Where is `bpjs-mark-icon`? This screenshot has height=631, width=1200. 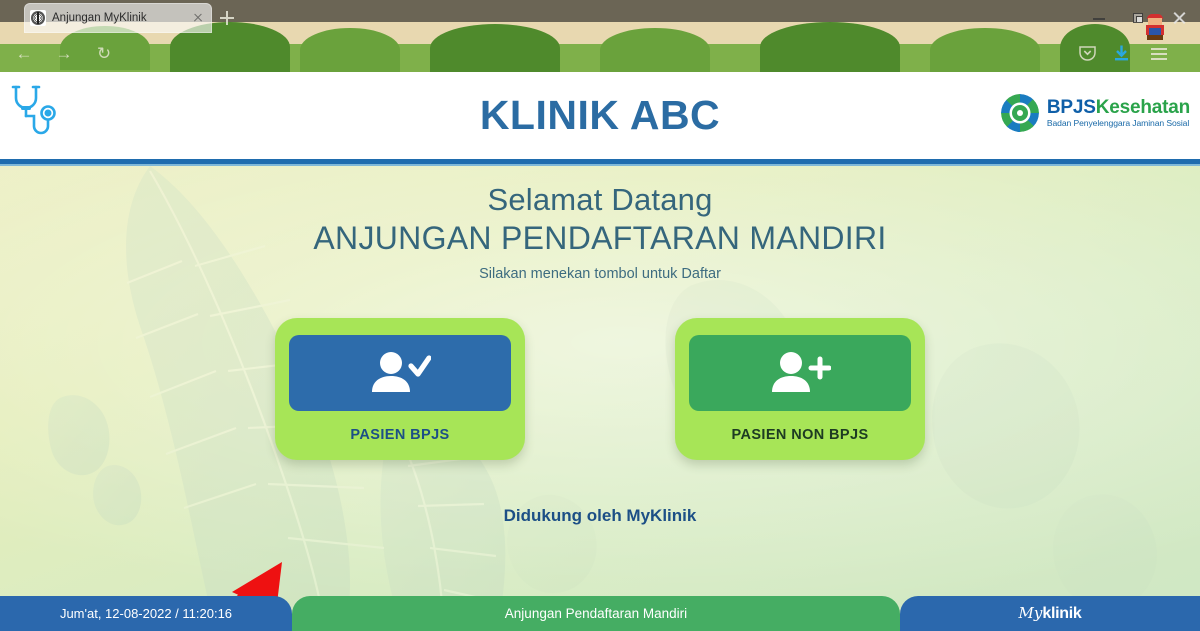
bpjs-mark-icon is located at coordinates (1019, 113).